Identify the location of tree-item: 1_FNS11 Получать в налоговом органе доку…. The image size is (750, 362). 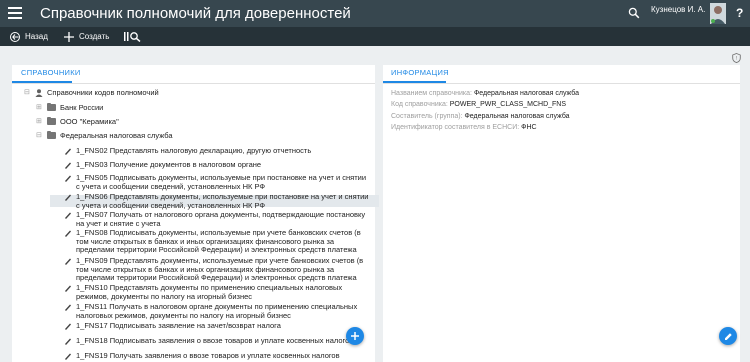
(216, 311).